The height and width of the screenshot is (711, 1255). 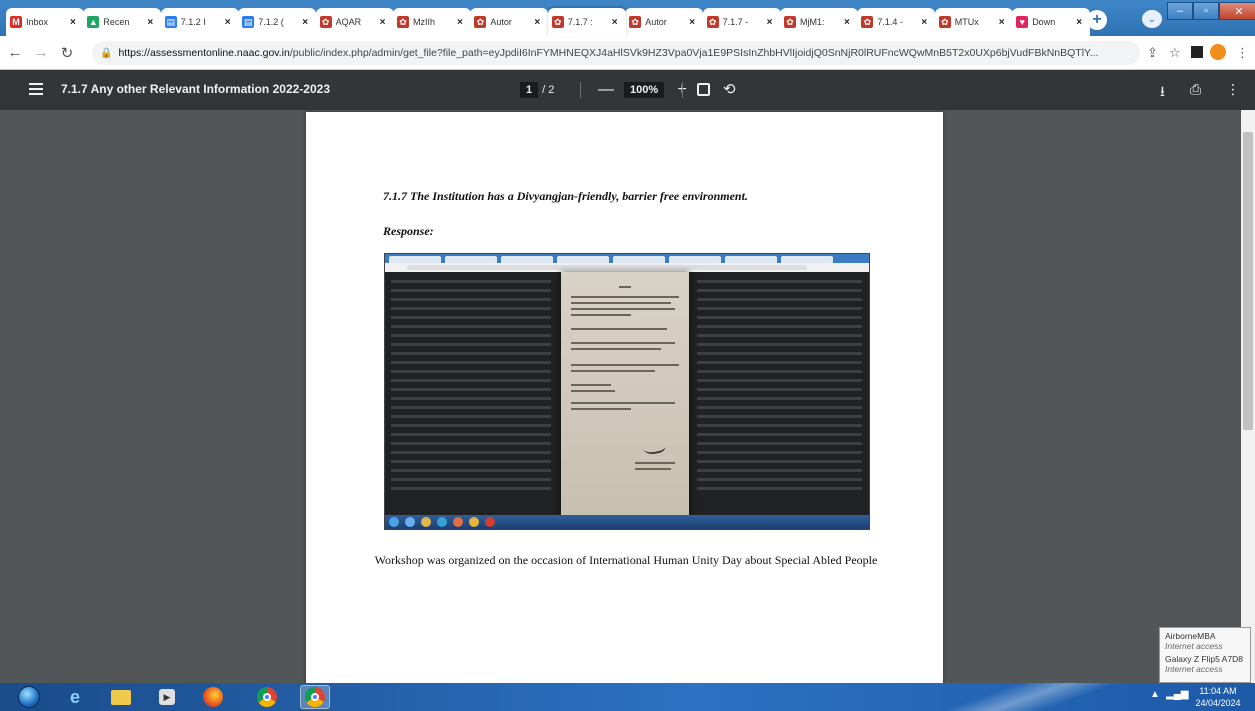 I want to click on wifi-signal-icon: ▂▄▆, so click(x=1177, y=694).